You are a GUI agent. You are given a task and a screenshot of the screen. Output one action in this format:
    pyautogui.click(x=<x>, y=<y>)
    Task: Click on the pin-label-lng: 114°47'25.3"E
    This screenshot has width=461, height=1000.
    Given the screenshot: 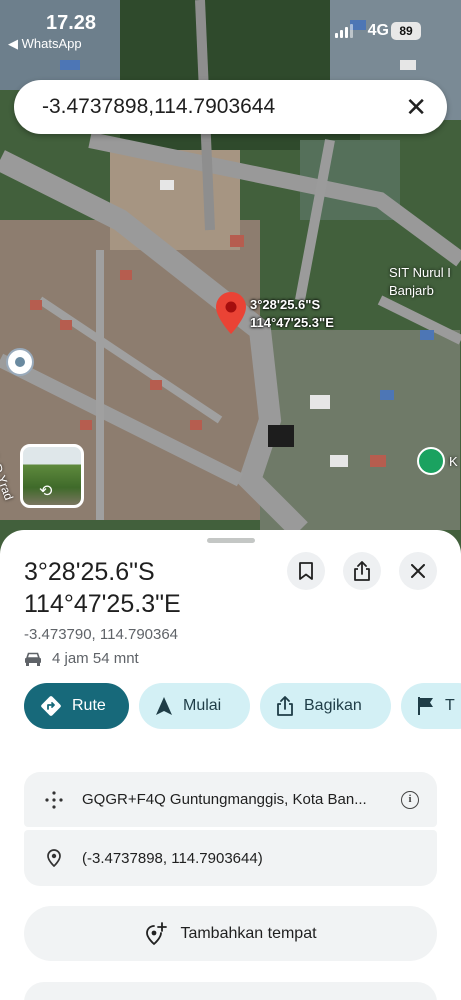 What is the action you would take?
    pyautogui.click(x=292, y=322)
    